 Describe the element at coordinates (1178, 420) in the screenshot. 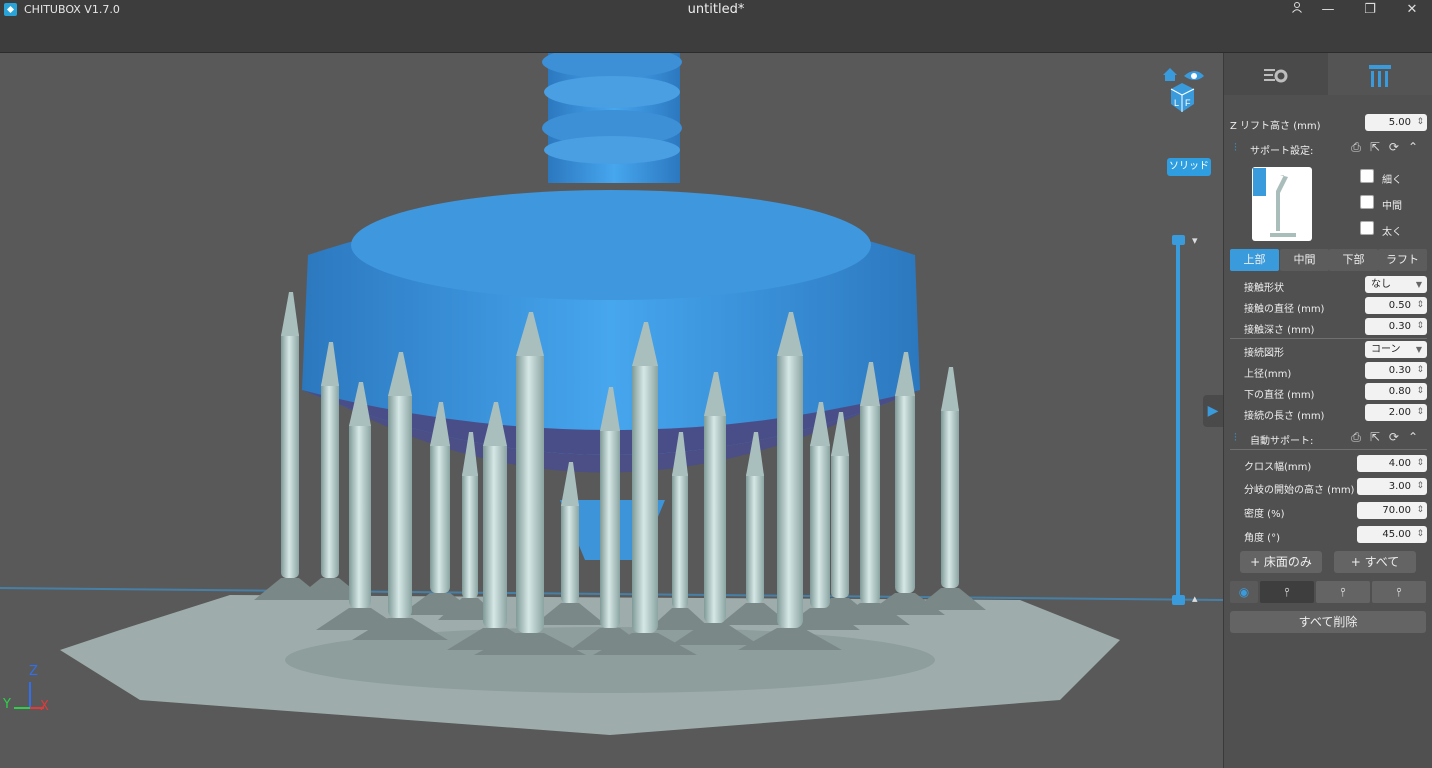

I see `layer-slider-track` at that location.